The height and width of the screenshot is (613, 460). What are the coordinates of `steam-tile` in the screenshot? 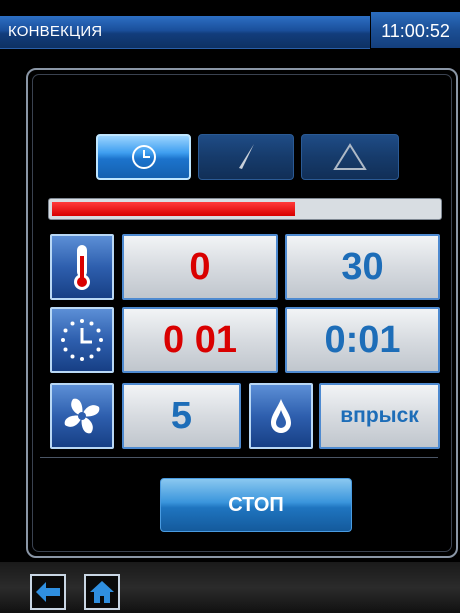 It's located at (281, 416).